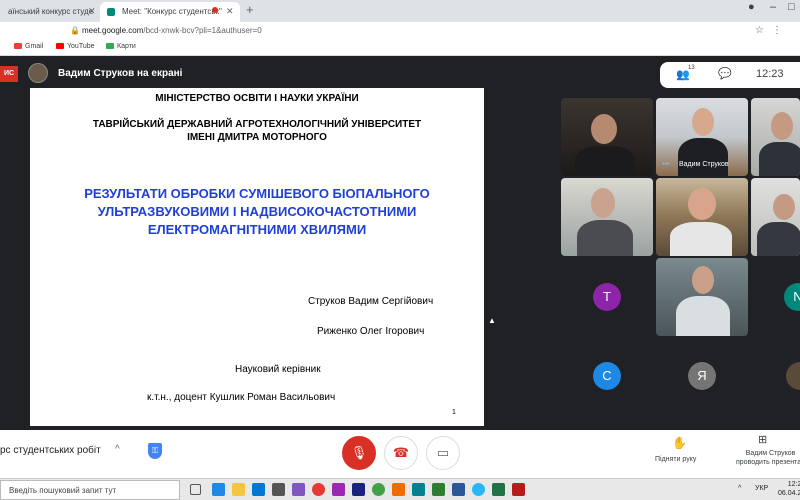 The image size is (800, 500). What do you see at coordinates (202, 30) in the screenshot?
I see `url-path: /bcd-xnwk-bcv?pli=1&authuser=0` at bounding box center [202, 30].